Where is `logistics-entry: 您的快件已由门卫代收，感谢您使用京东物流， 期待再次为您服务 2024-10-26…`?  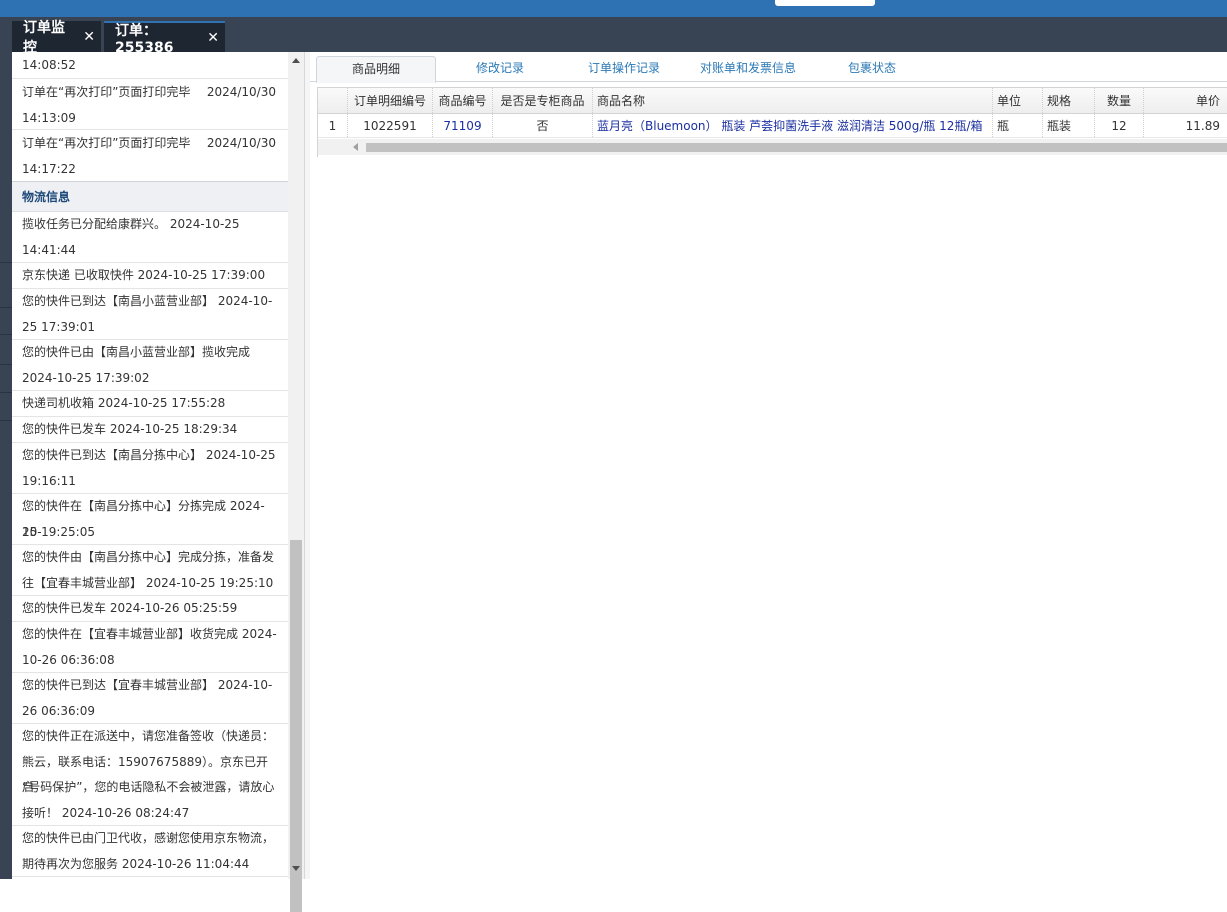
logistics-entry: 您的快件已由门卫代收，感谢您使用京东物流， 期待再次为您服务 2024-10-26… is located at coordinates (150, 851).